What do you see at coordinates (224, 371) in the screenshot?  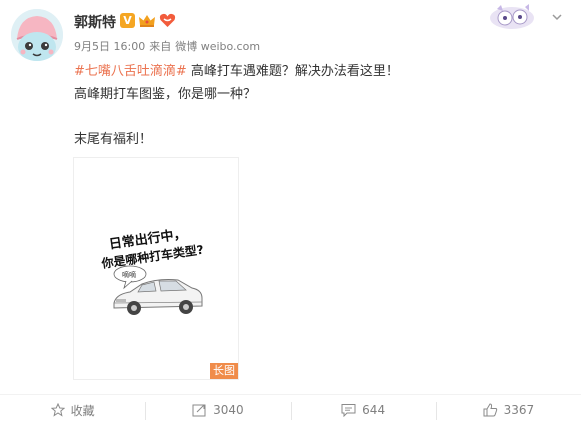 I see `long-image-badge: 长图` at bounding box center [224, 371].